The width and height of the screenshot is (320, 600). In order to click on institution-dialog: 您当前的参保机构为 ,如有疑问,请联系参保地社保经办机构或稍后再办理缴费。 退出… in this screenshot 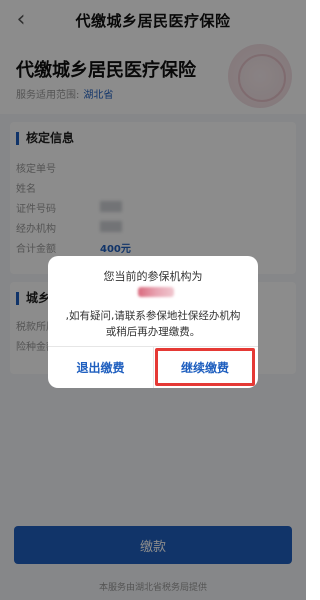, I will do `click(153, 322)`.